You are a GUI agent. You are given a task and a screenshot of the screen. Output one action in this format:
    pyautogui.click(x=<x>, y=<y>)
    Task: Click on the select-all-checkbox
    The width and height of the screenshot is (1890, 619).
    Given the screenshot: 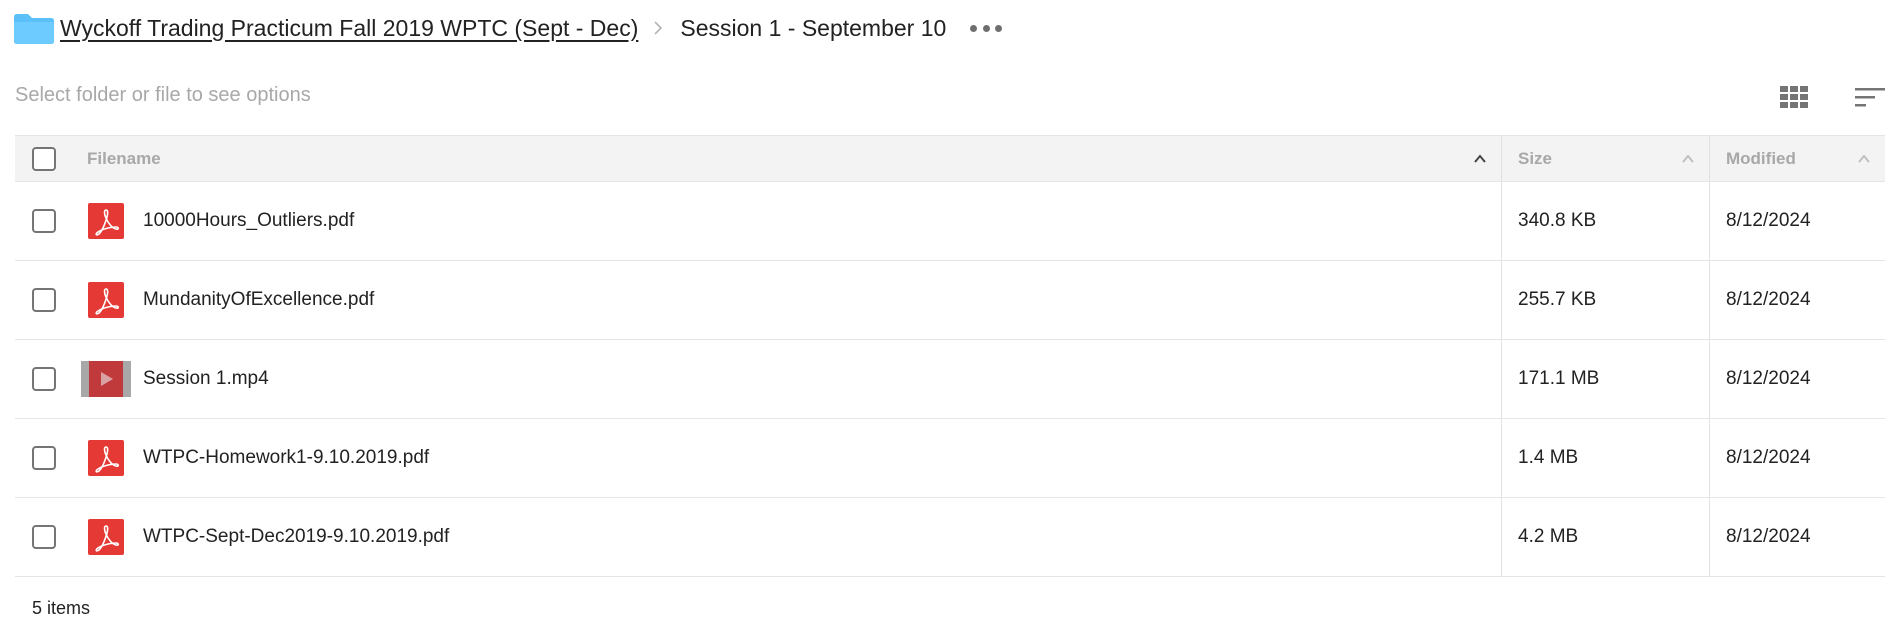 What is the action you would take?
    pyautogui.click(x=44, y=158)
    